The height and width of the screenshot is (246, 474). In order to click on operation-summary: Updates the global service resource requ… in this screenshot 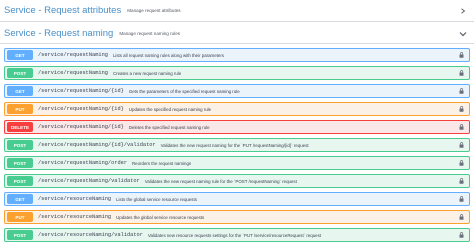, I will do `click(160, 217)`.